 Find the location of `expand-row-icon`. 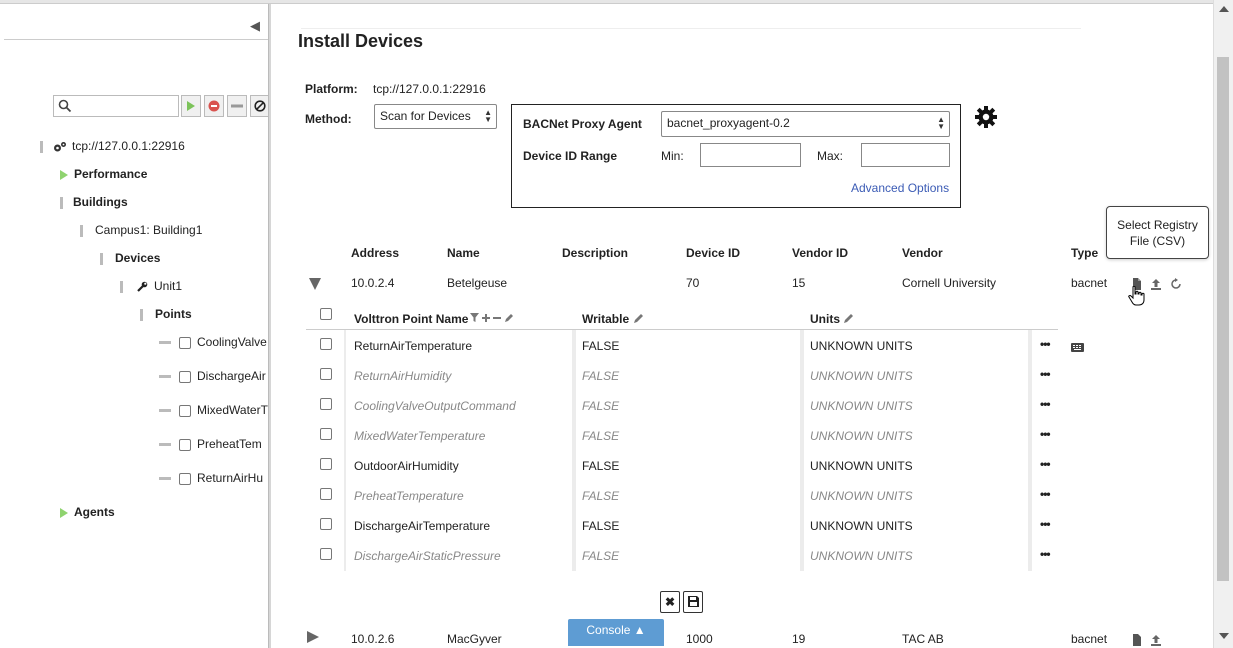

expand-row-icon is located at coordinates (313, 637).